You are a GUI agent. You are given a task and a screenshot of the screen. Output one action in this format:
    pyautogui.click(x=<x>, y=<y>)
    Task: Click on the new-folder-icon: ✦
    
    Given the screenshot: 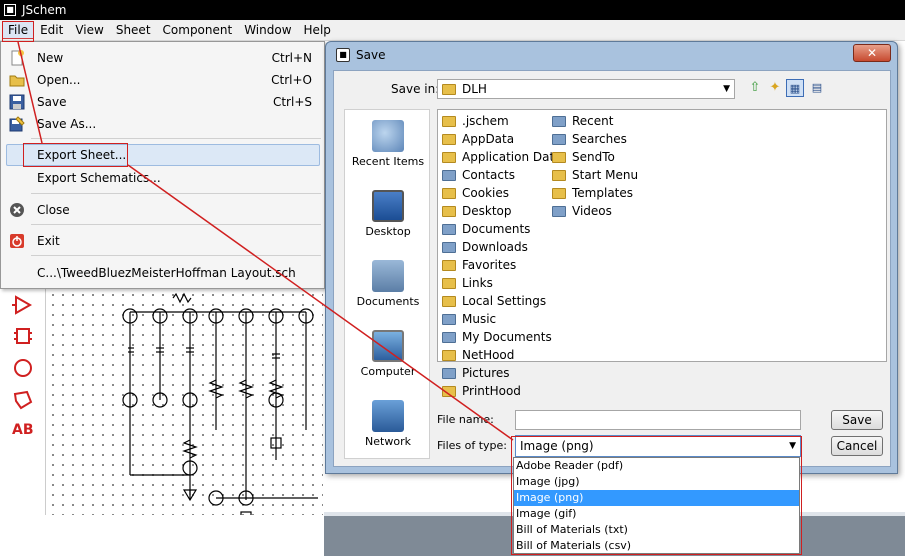 What is the action you would take?
    pyautogui.click(x=775, y=88)
    